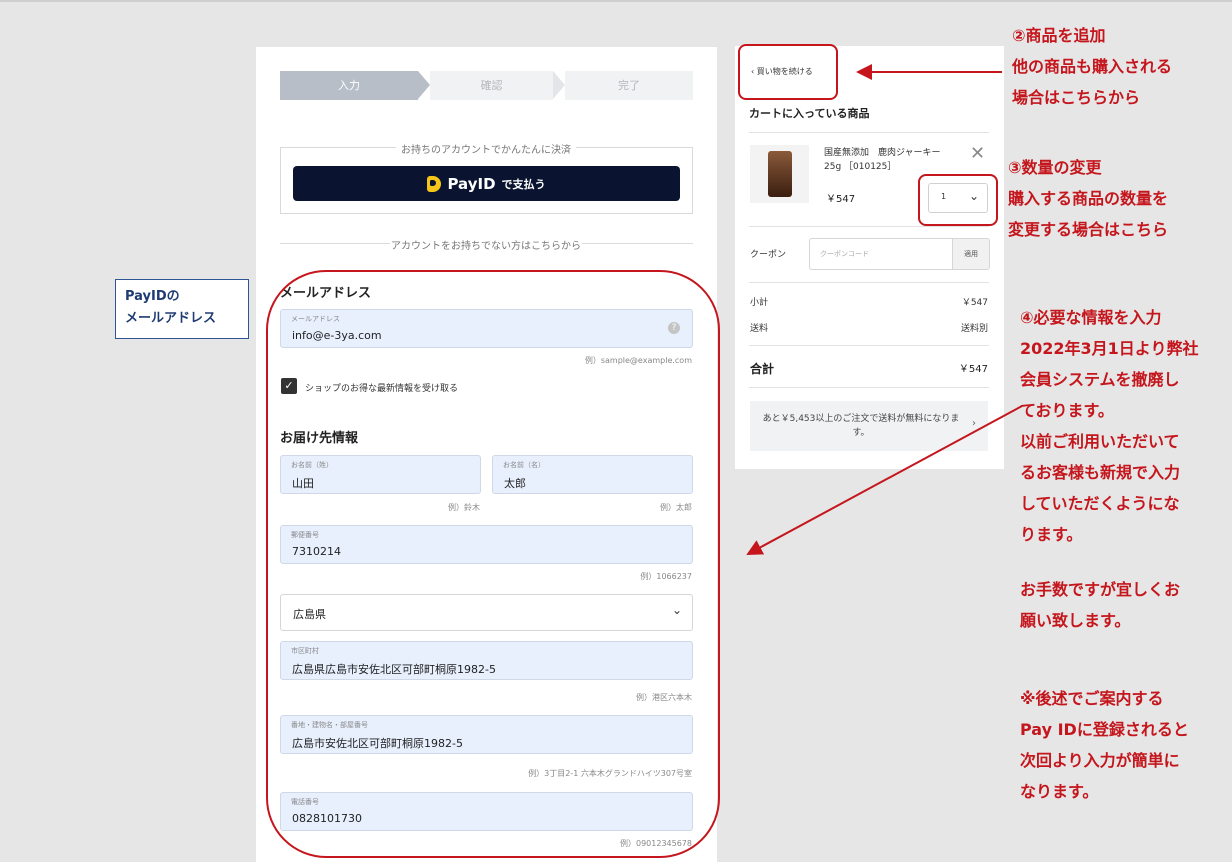 This screenshot has height=862, width=1232. What do you see at coordinates (884, 480) in the screenshot?
I see `arrow-to-form` at bounding box center [884, 480].